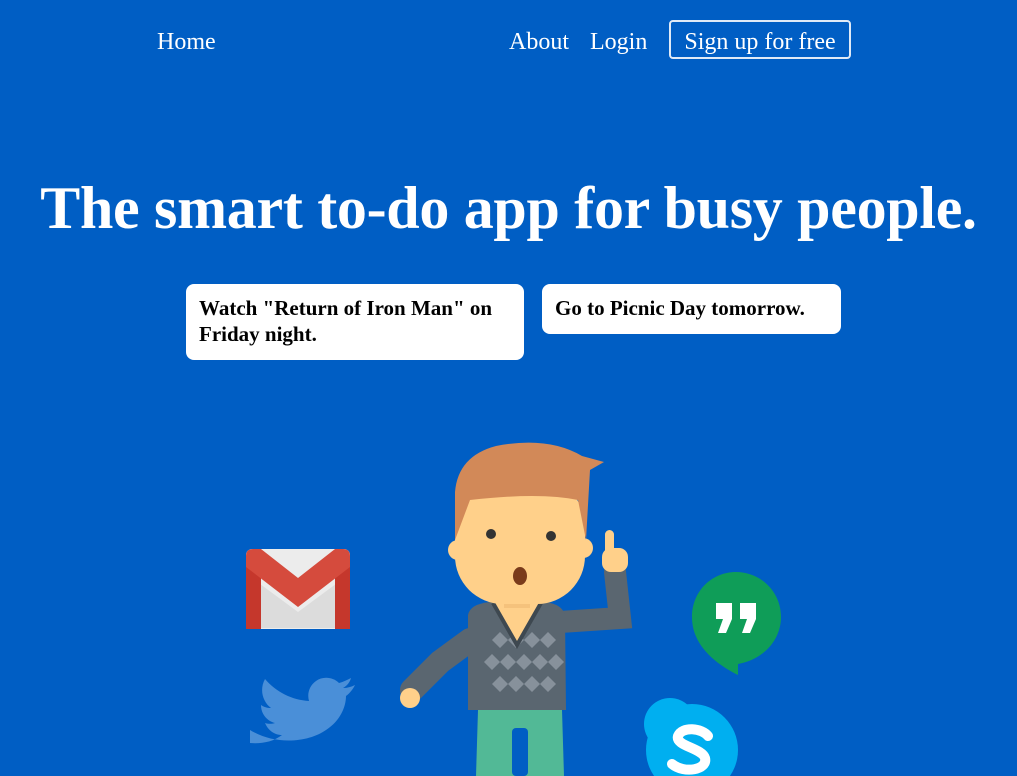 This screenshot has width=1017, height=776. What do you see at coordinates (691, 737) in the screenshot?
I see `skype-icon` at bounding box center [691, 737].